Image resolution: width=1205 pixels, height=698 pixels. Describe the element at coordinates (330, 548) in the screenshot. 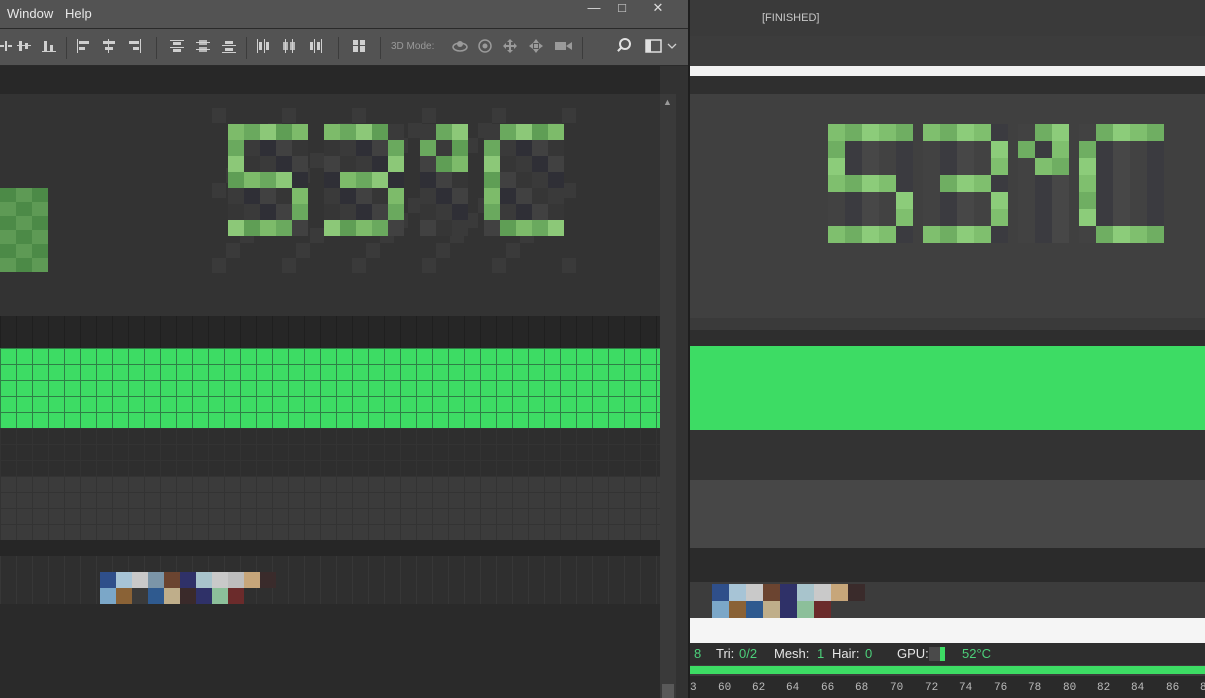

I see `divider-band` at that location.